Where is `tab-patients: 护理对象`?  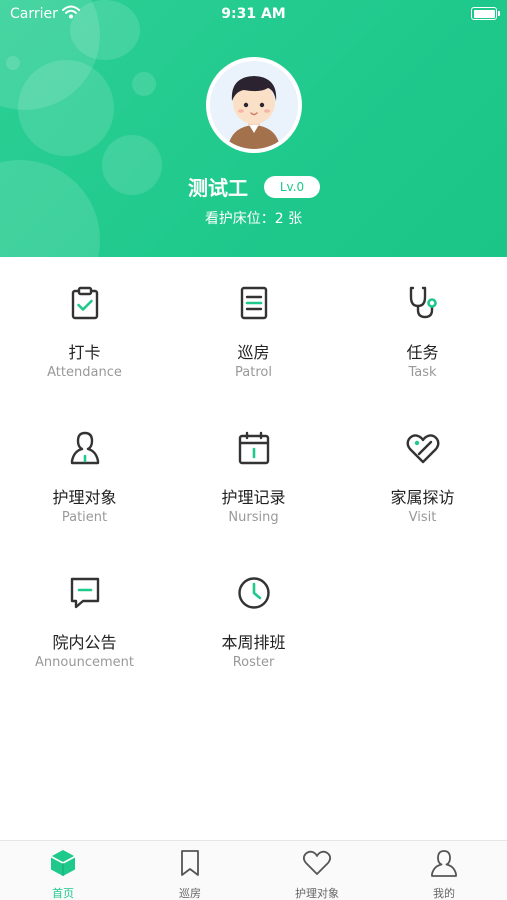 tab-patients: 护理对象 is located at coordinates (317, 870).